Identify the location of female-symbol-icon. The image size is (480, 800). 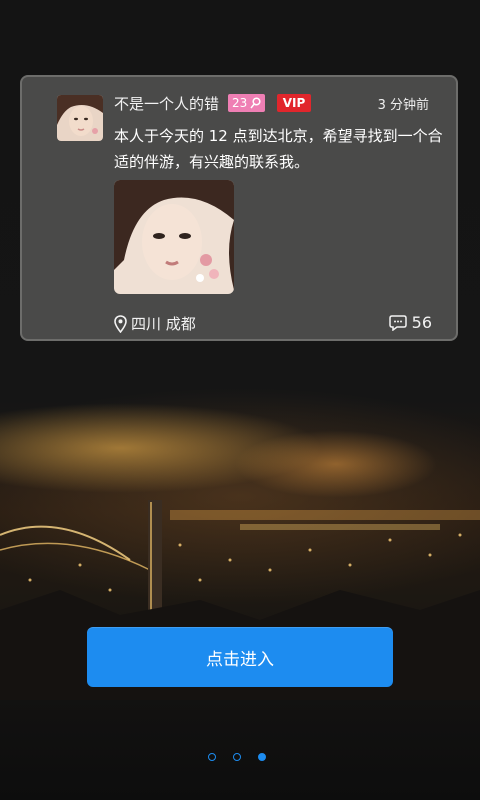
(255, 103).